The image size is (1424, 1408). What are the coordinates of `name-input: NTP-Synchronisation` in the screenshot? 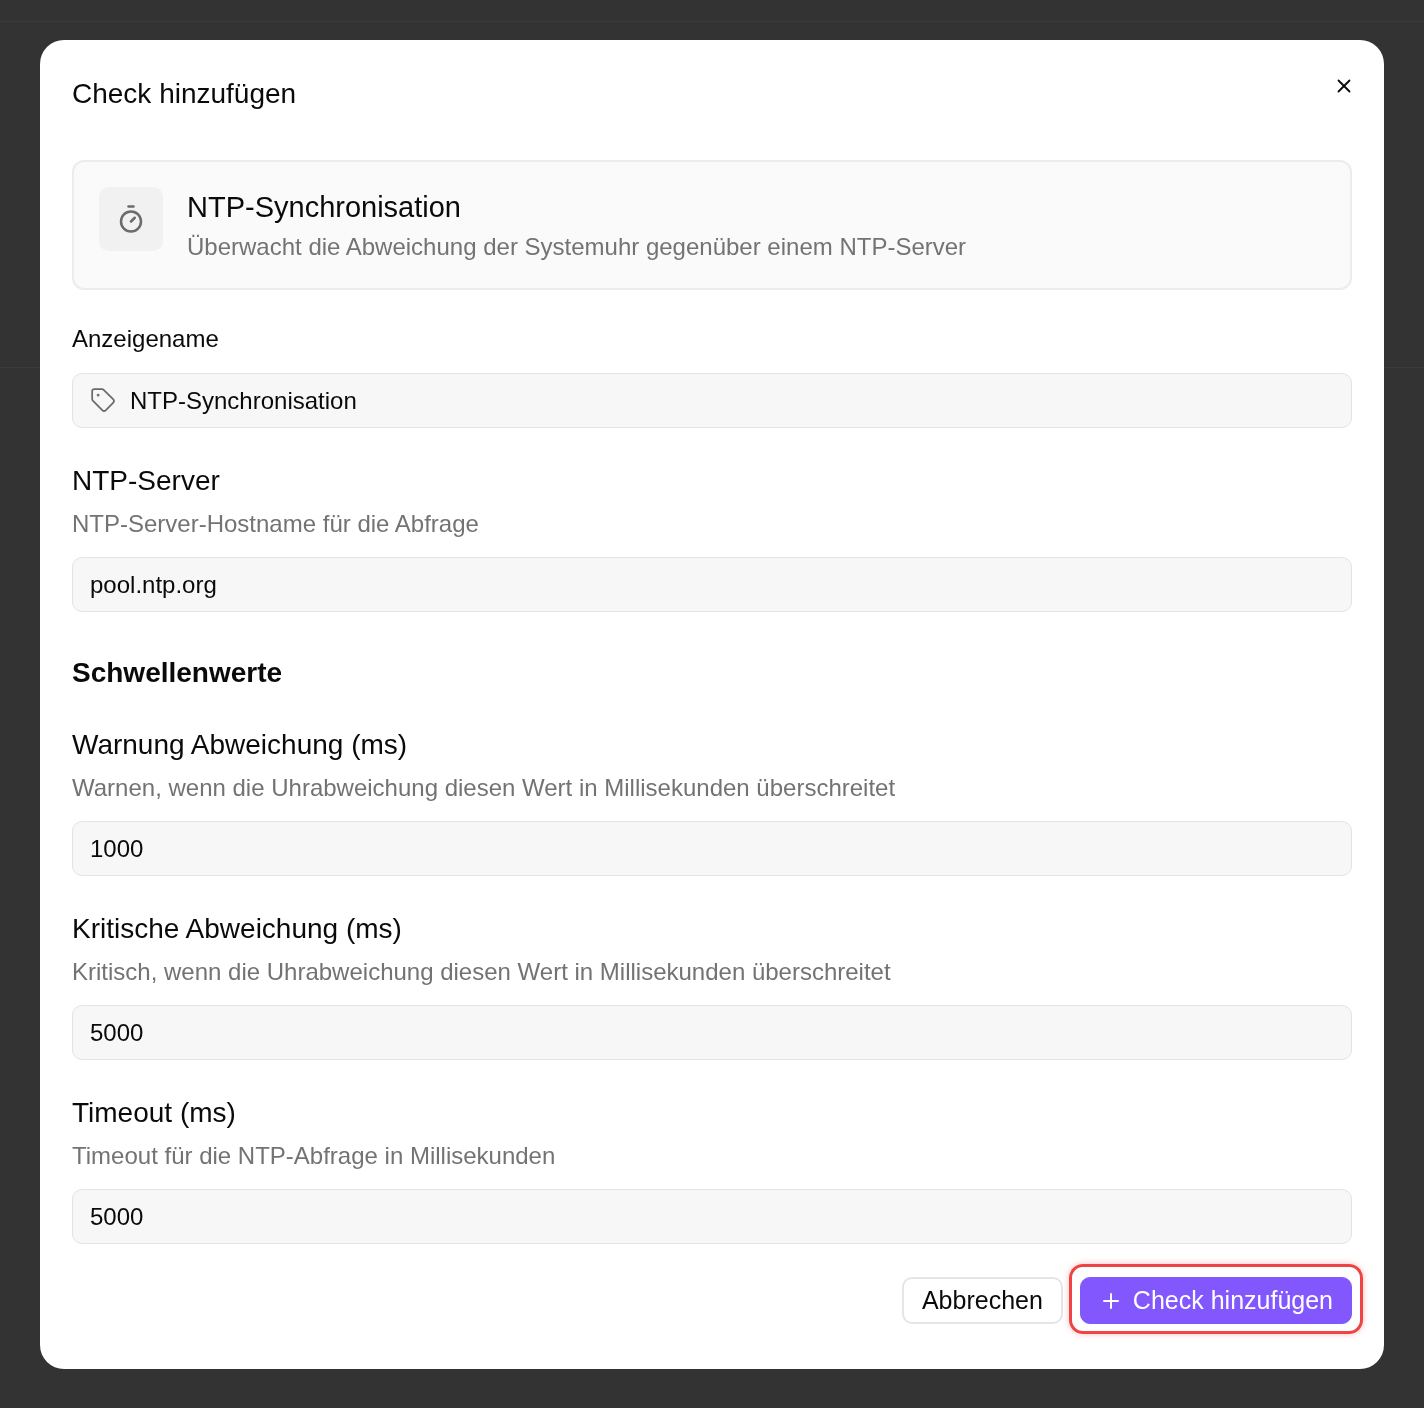 It's located at (712, 400).